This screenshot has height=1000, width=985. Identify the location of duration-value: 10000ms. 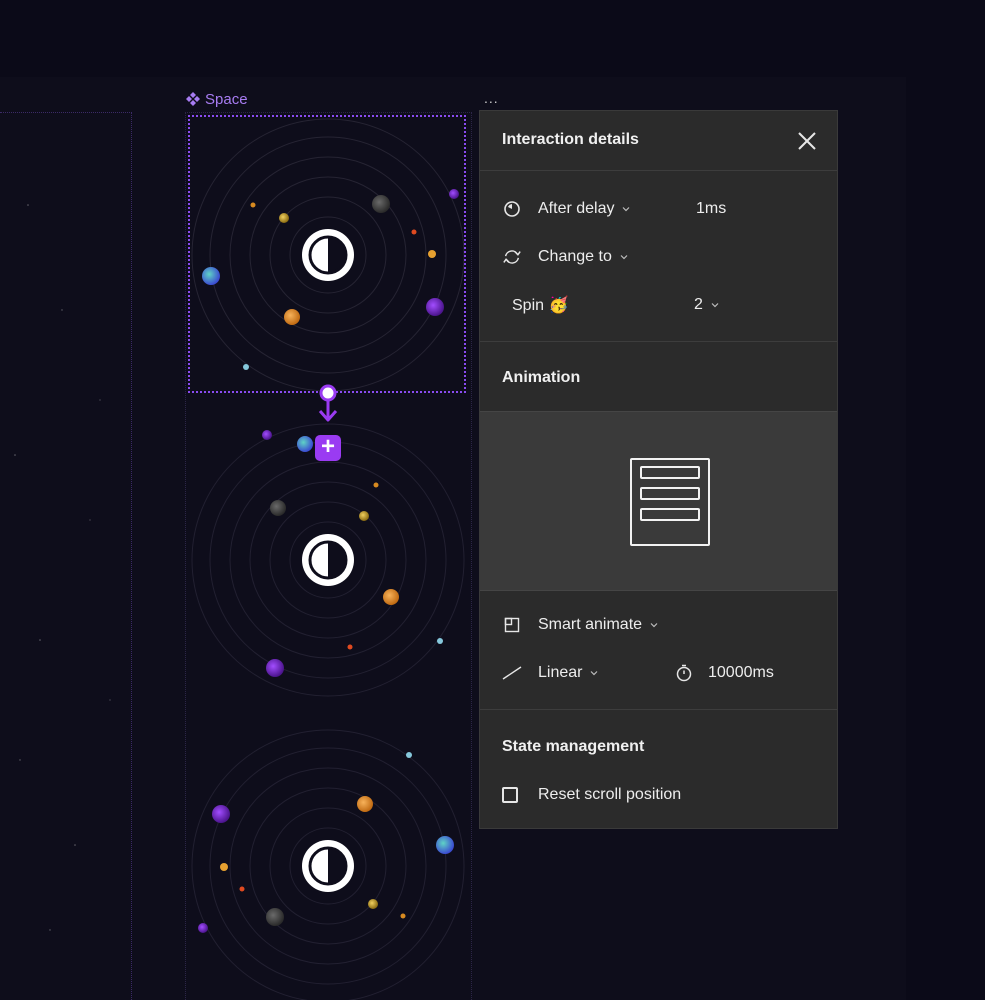
(741, 672).